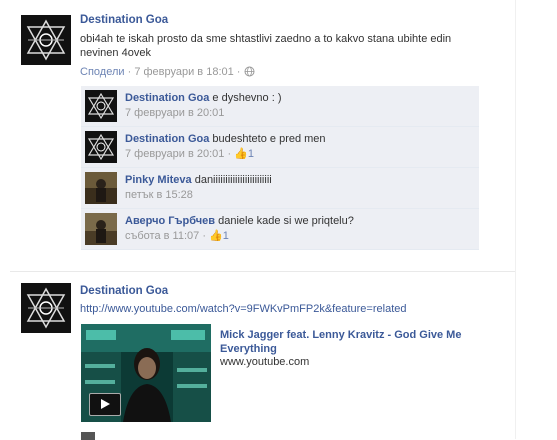 The image size is (557, 440). I want to click on comment-meta: събота в 11:07 · 👍1, so click(177, 236).